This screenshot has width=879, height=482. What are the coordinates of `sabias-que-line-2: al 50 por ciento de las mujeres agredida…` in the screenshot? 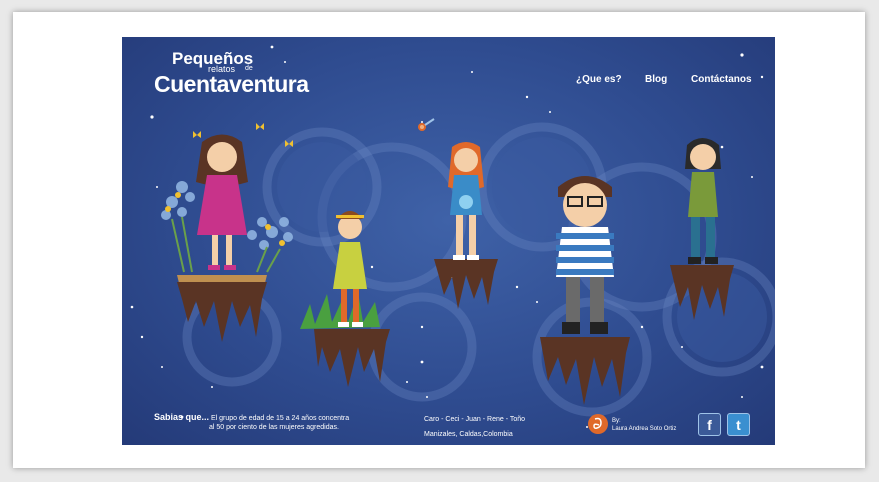 It's located at (274, 427).